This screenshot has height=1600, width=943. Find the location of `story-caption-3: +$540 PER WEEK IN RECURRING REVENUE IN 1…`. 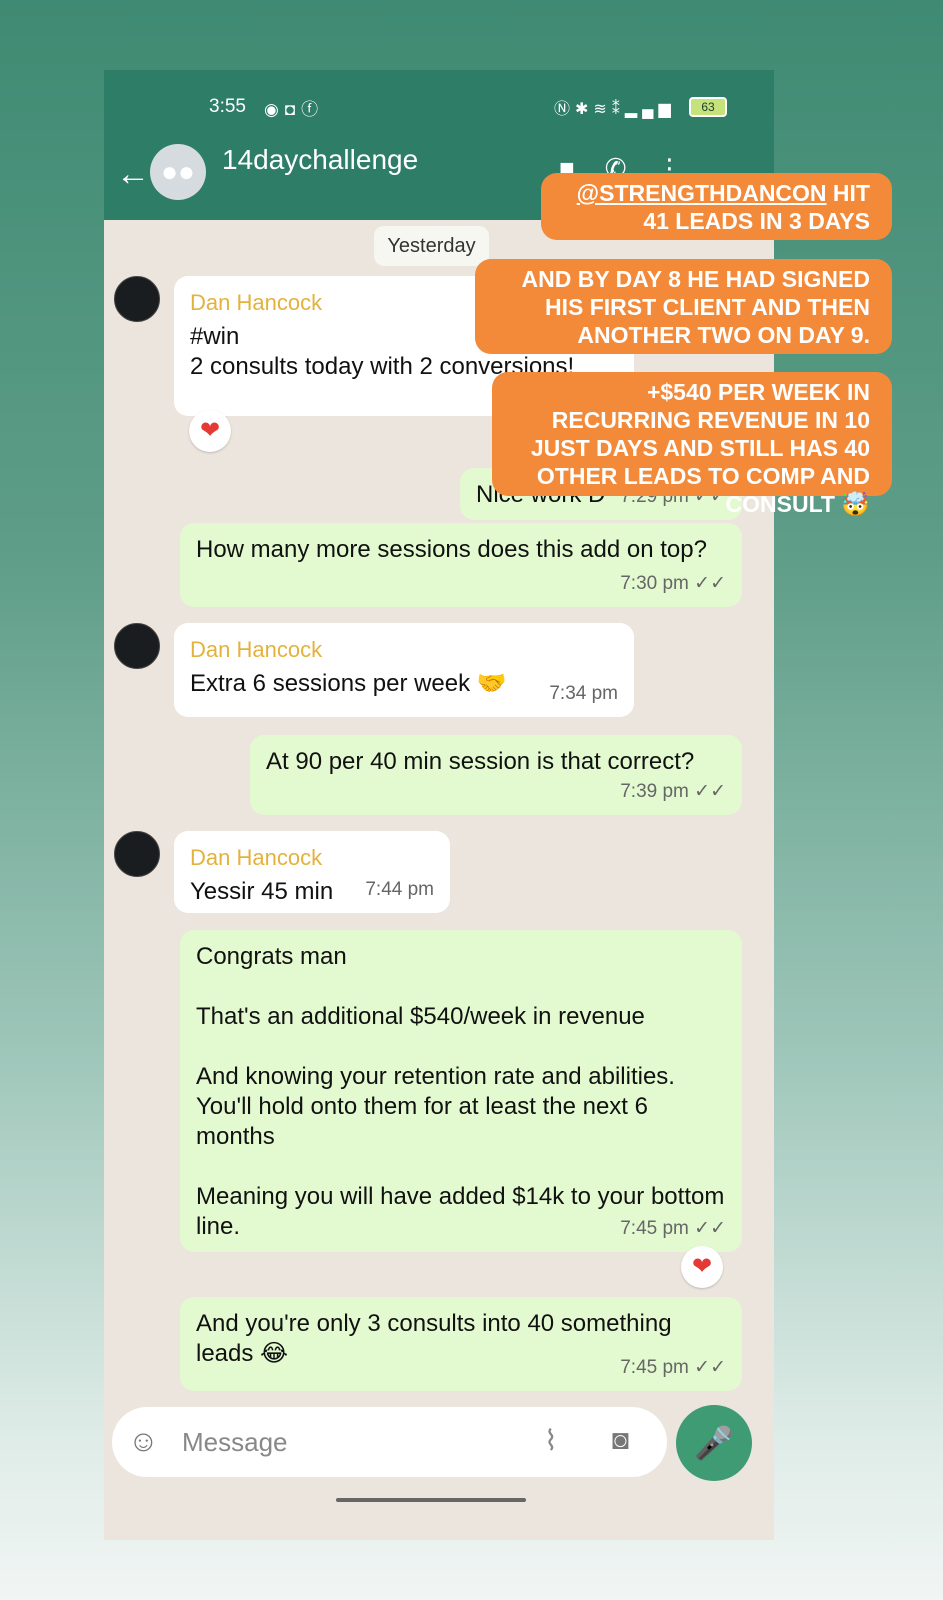

story-caption-3: +$540 PER WEEK IN RECURRING REVENUE IN 1… is located at coordinates (692, 444).